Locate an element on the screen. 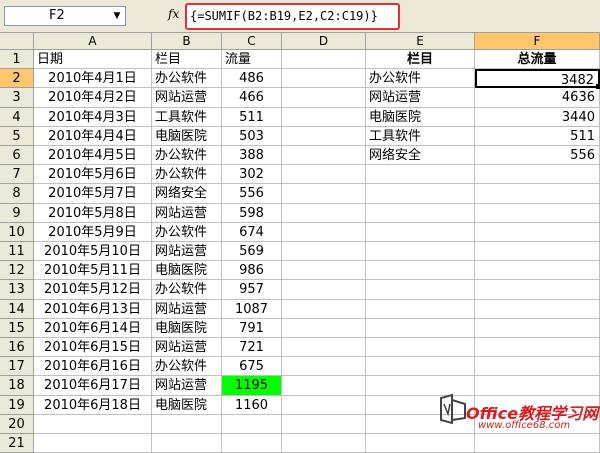 The image size is (600, 453). cell-a19: 2010年6月18日 is located at coordinates (93, 405).